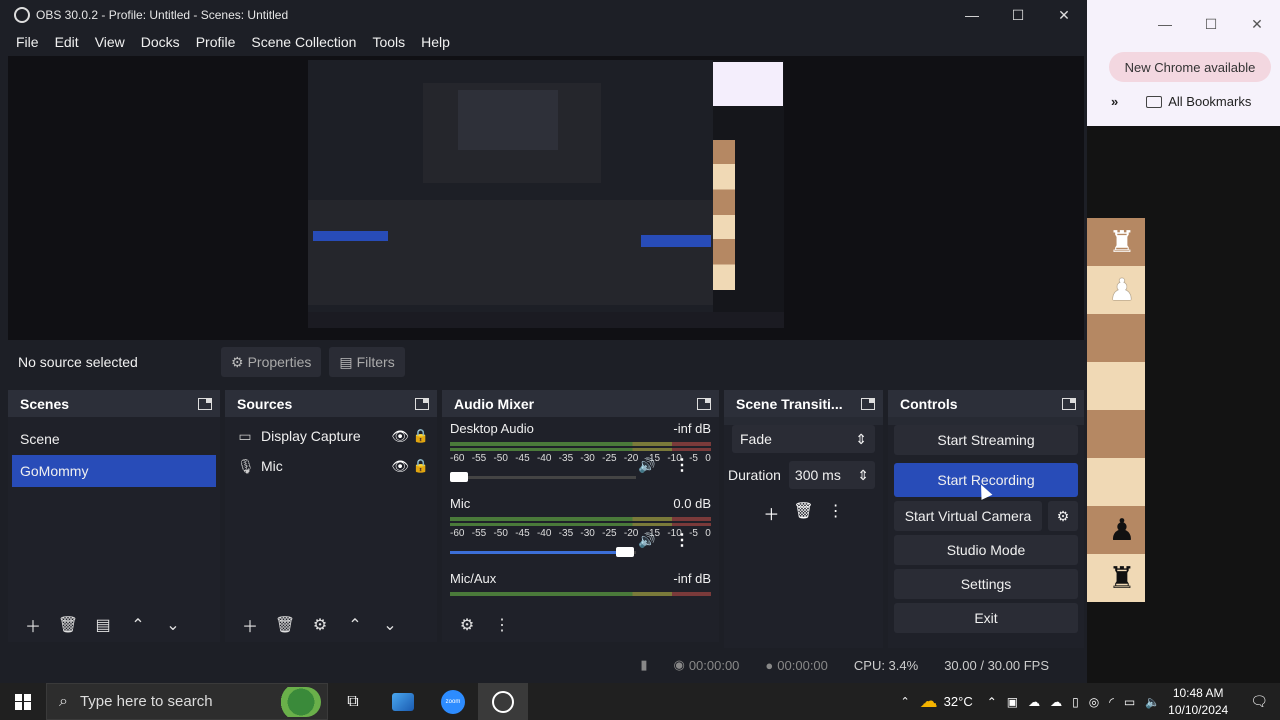 Image resolution: width=1280 pixels, height=720 pixels. I want to click on chrome-minimize-icon: —, so click(1165, 24).